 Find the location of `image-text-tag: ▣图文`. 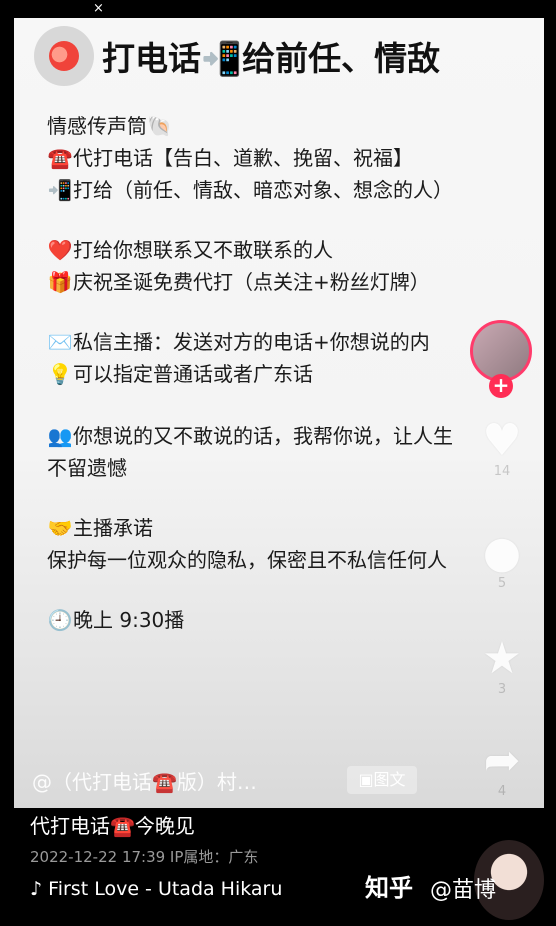

image-text-tag: ▣图文 is located at coordinates (382, 780).